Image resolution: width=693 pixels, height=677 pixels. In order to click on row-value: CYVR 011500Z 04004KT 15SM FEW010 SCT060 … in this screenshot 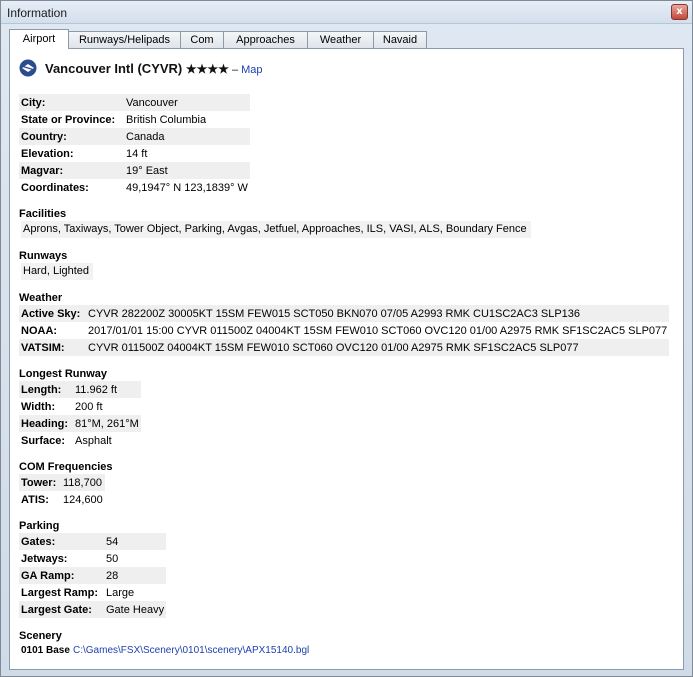, I will do `click(378, 347)`.